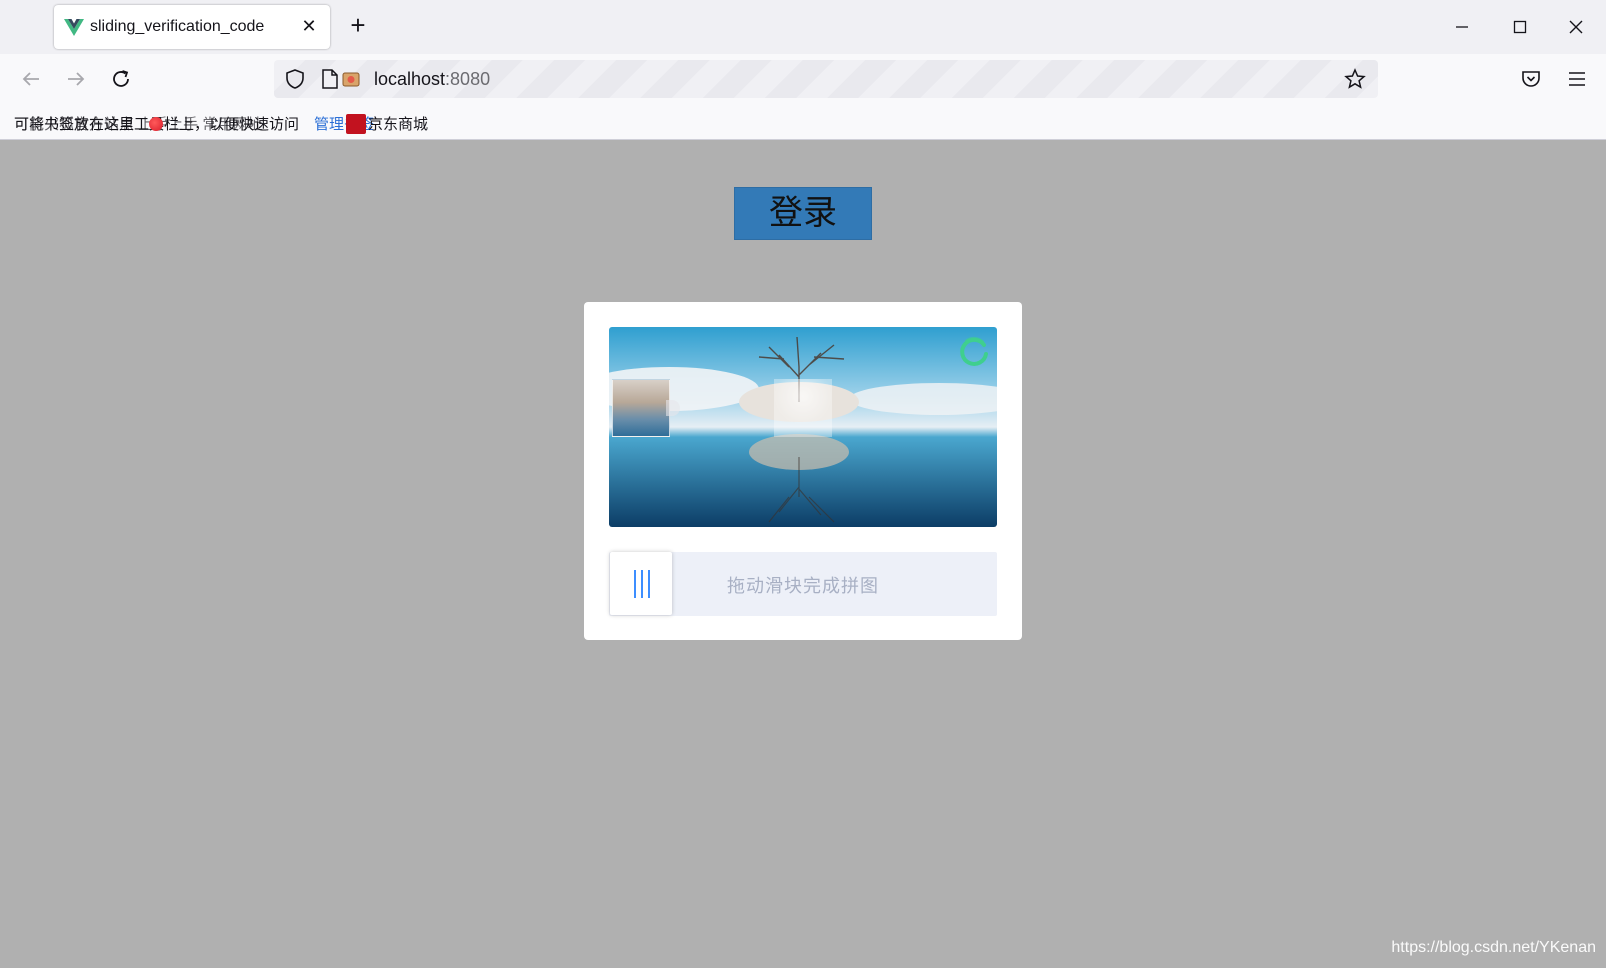 The image size is (1606, 968). Describe the element at coordinates (295, 79) in the screenshot. I see `shield-icon` at that location.